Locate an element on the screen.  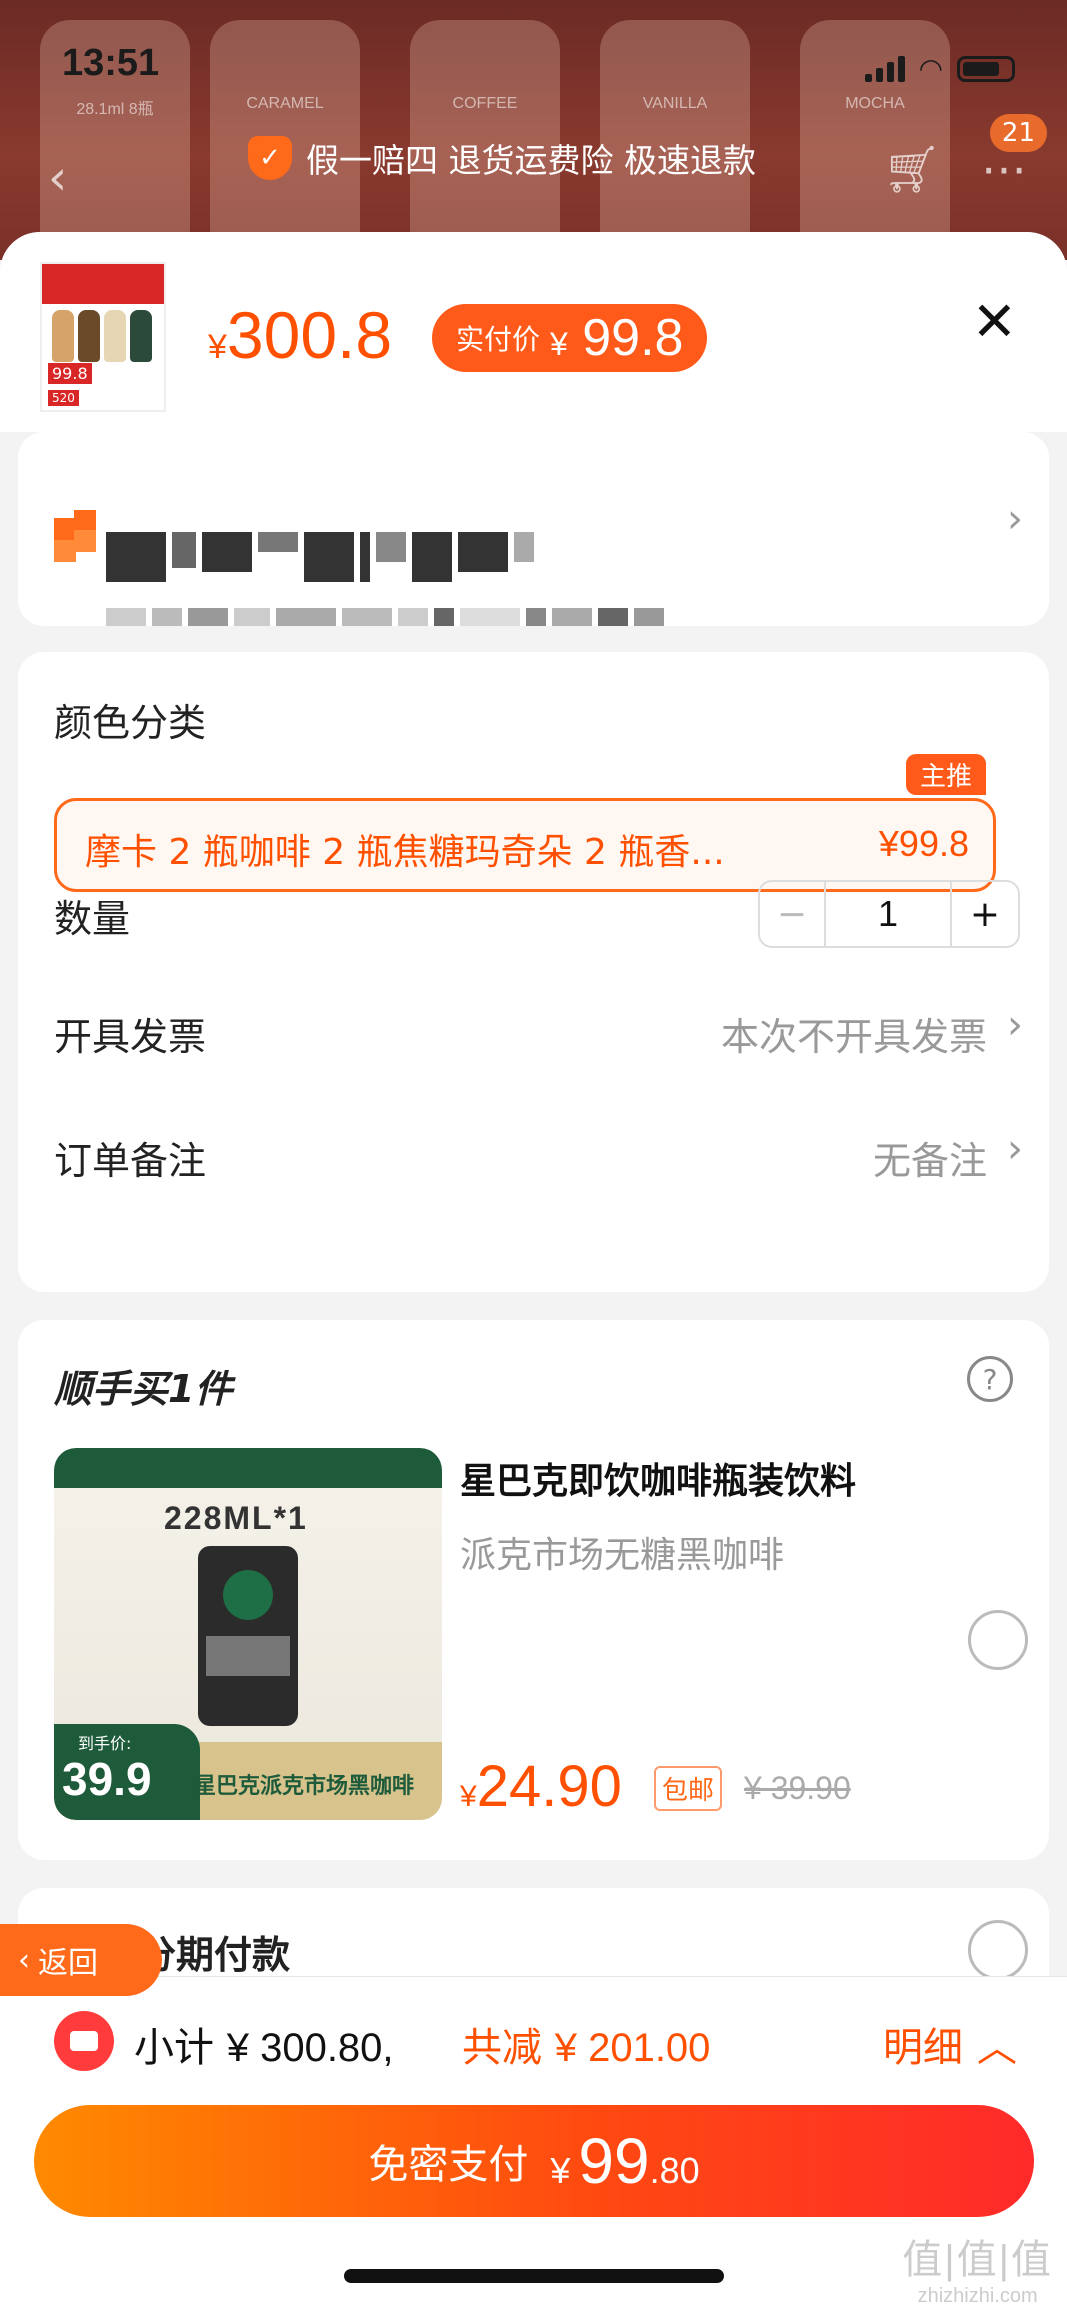
back-label: 返回 is located at coordinates (68, 1963).